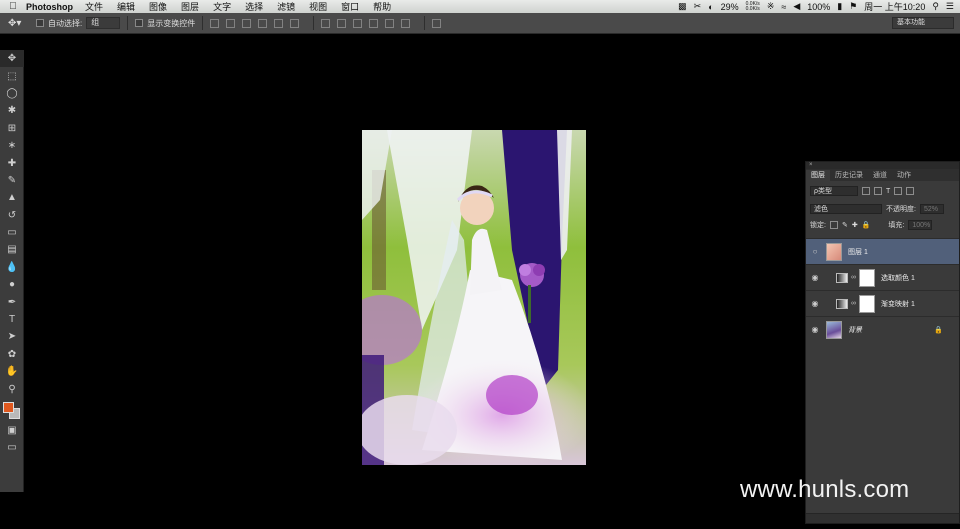  Describe the element at coordinates (12, 430) in the screenshot. I see `quick-mask-icon: ▣` at that location.